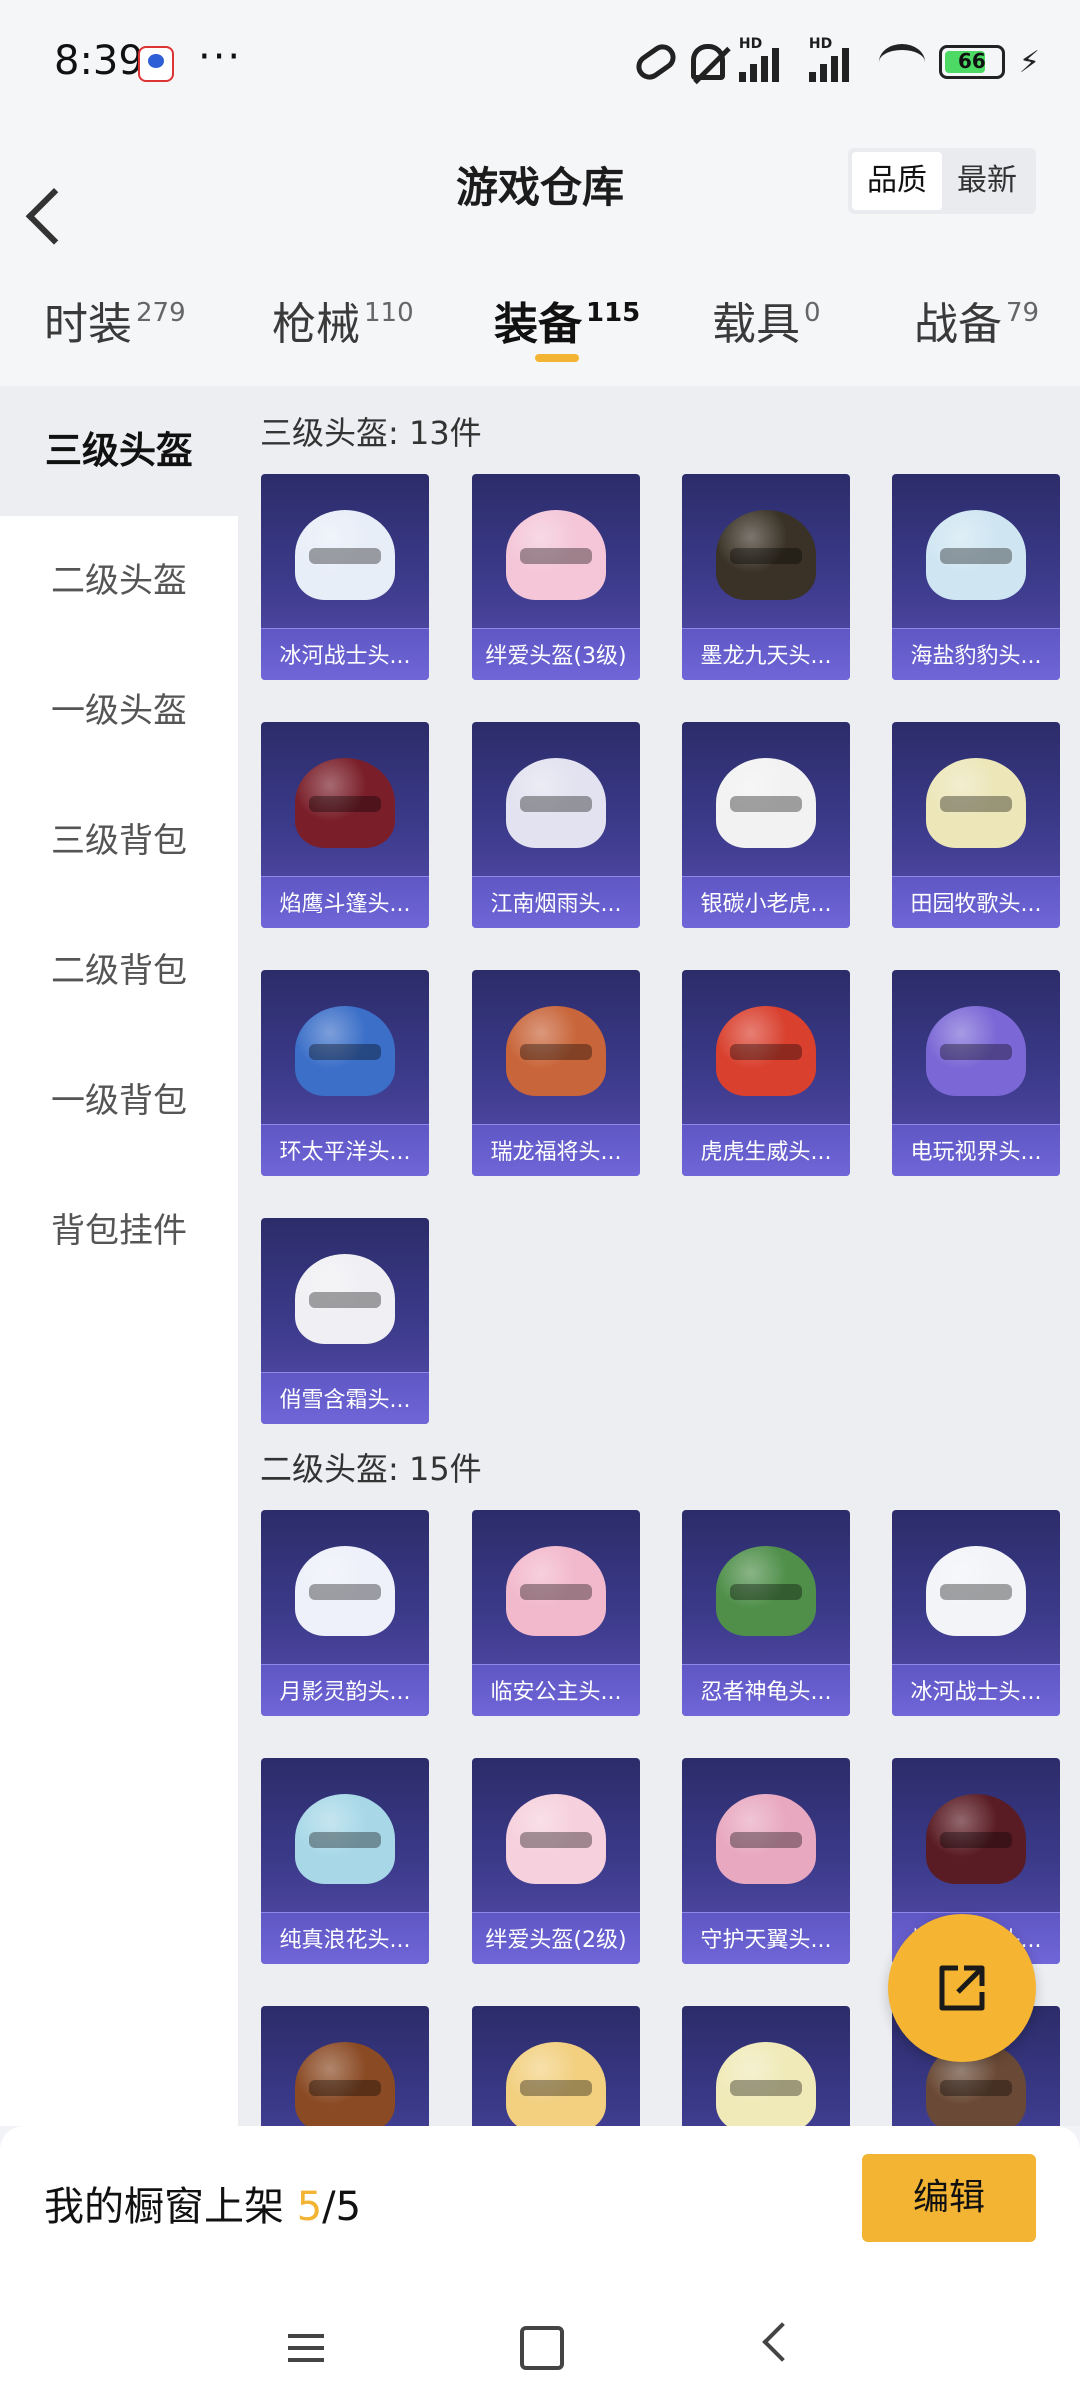 The image size is (1080, 2403). Describe the element at coordinates (68, 190) in the screenshot. I see `back-button` at that location.